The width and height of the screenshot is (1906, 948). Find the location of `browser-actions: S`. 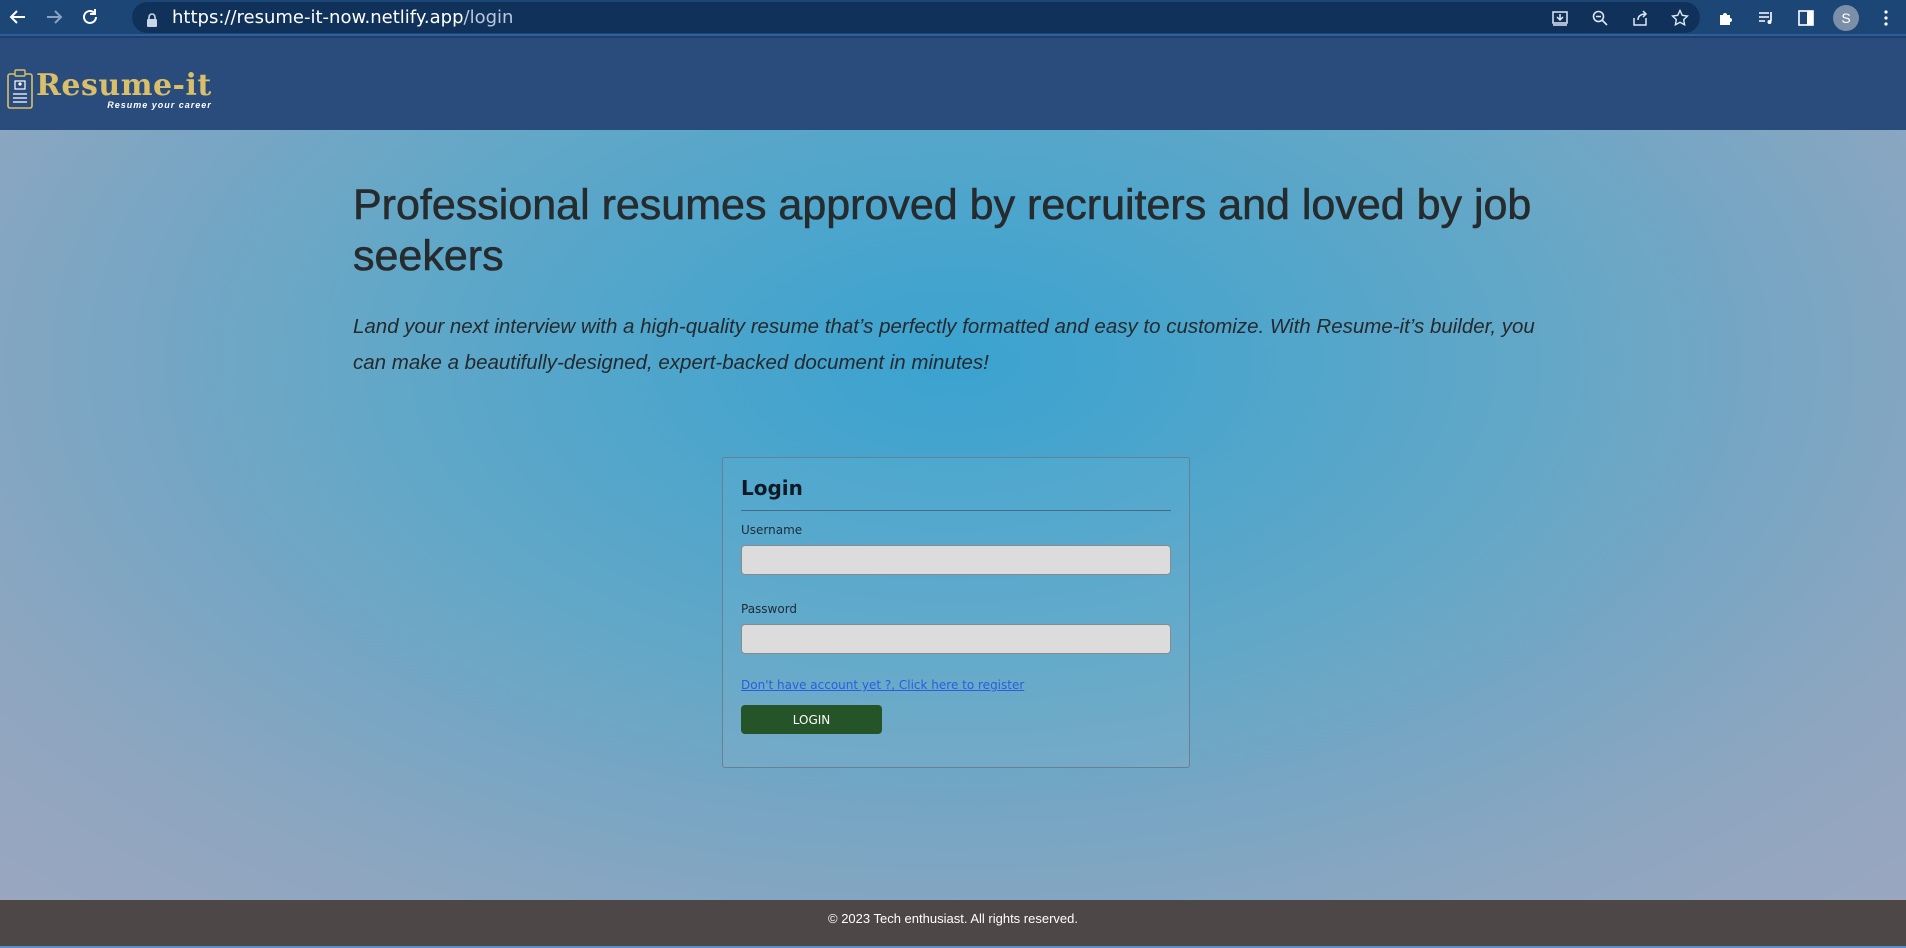

browser-actions: S is located at coordinates (1806, 18).